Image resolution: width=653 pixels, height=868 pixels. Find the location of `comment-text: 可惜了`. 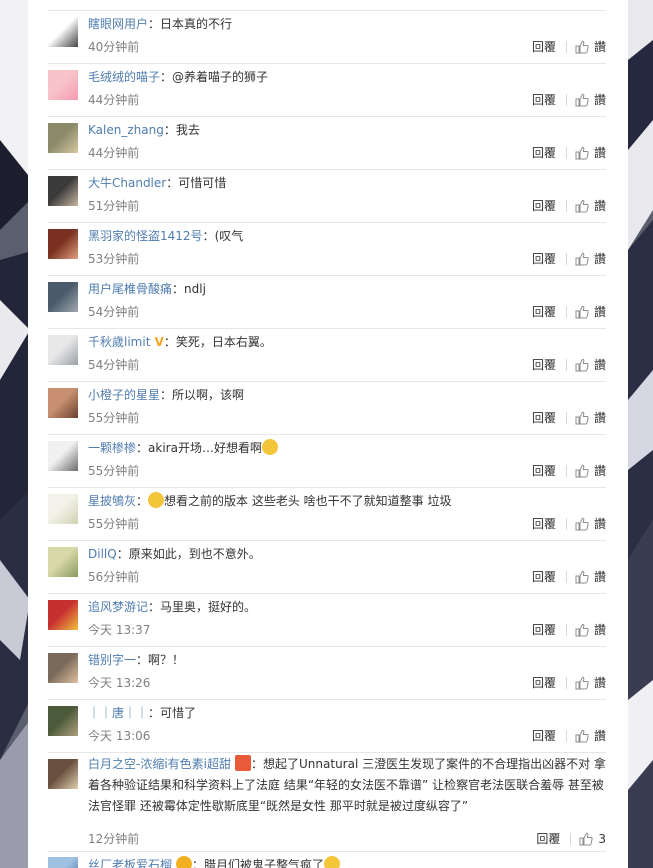

comment-text: 可惜了 is located at coordinates (178, 713).